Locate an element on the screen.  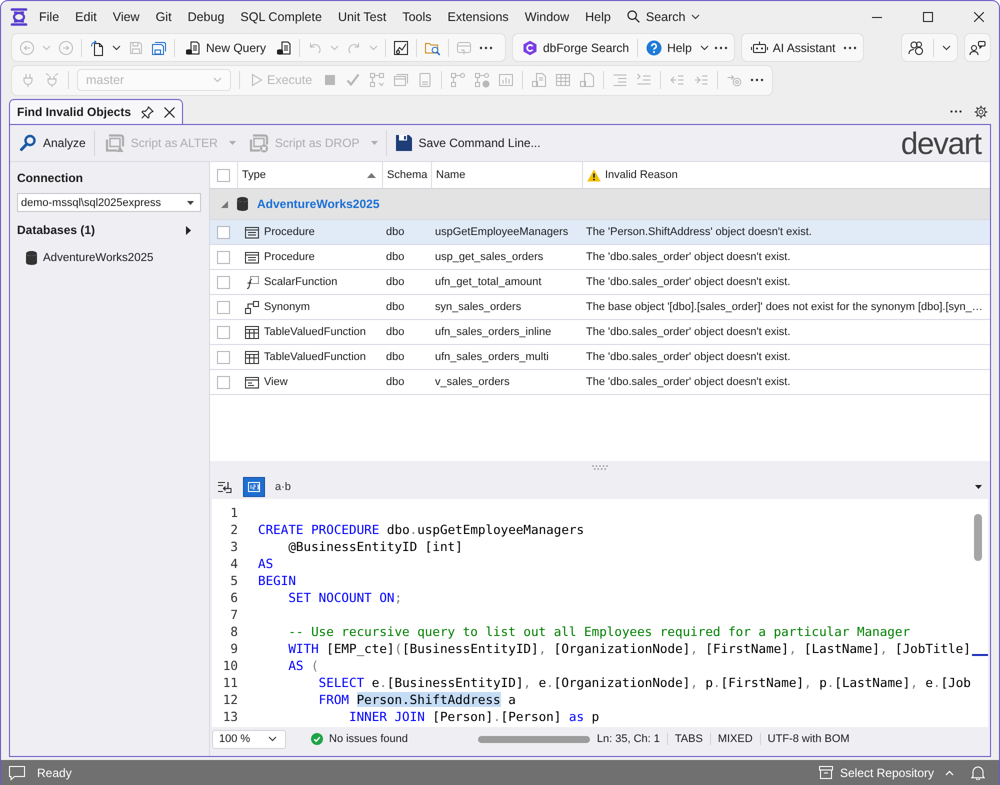
new-file-icon is located at coordinates (97, 48).